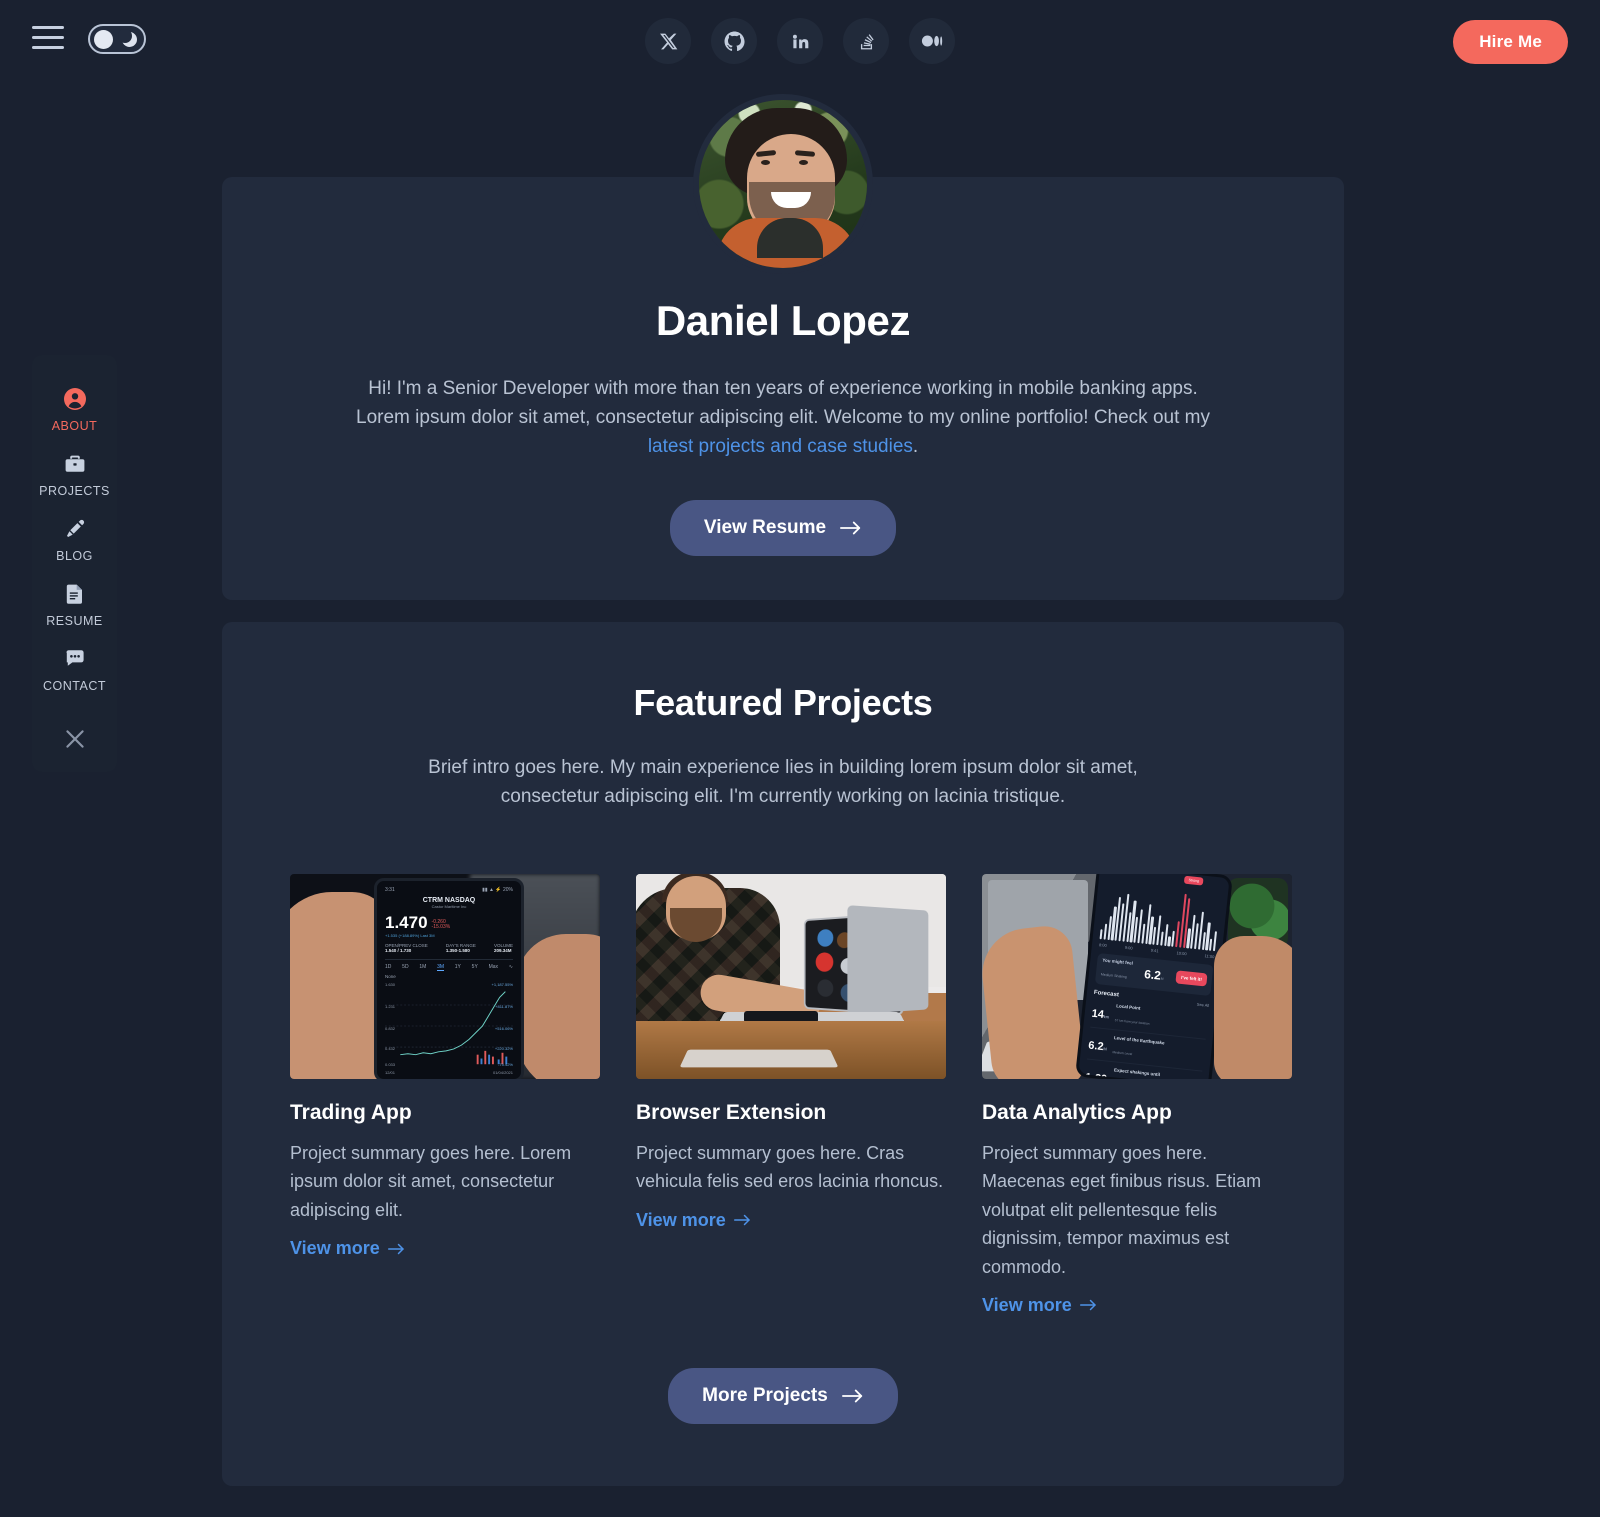  I want to click on social-link-medium, so click(932, 41).